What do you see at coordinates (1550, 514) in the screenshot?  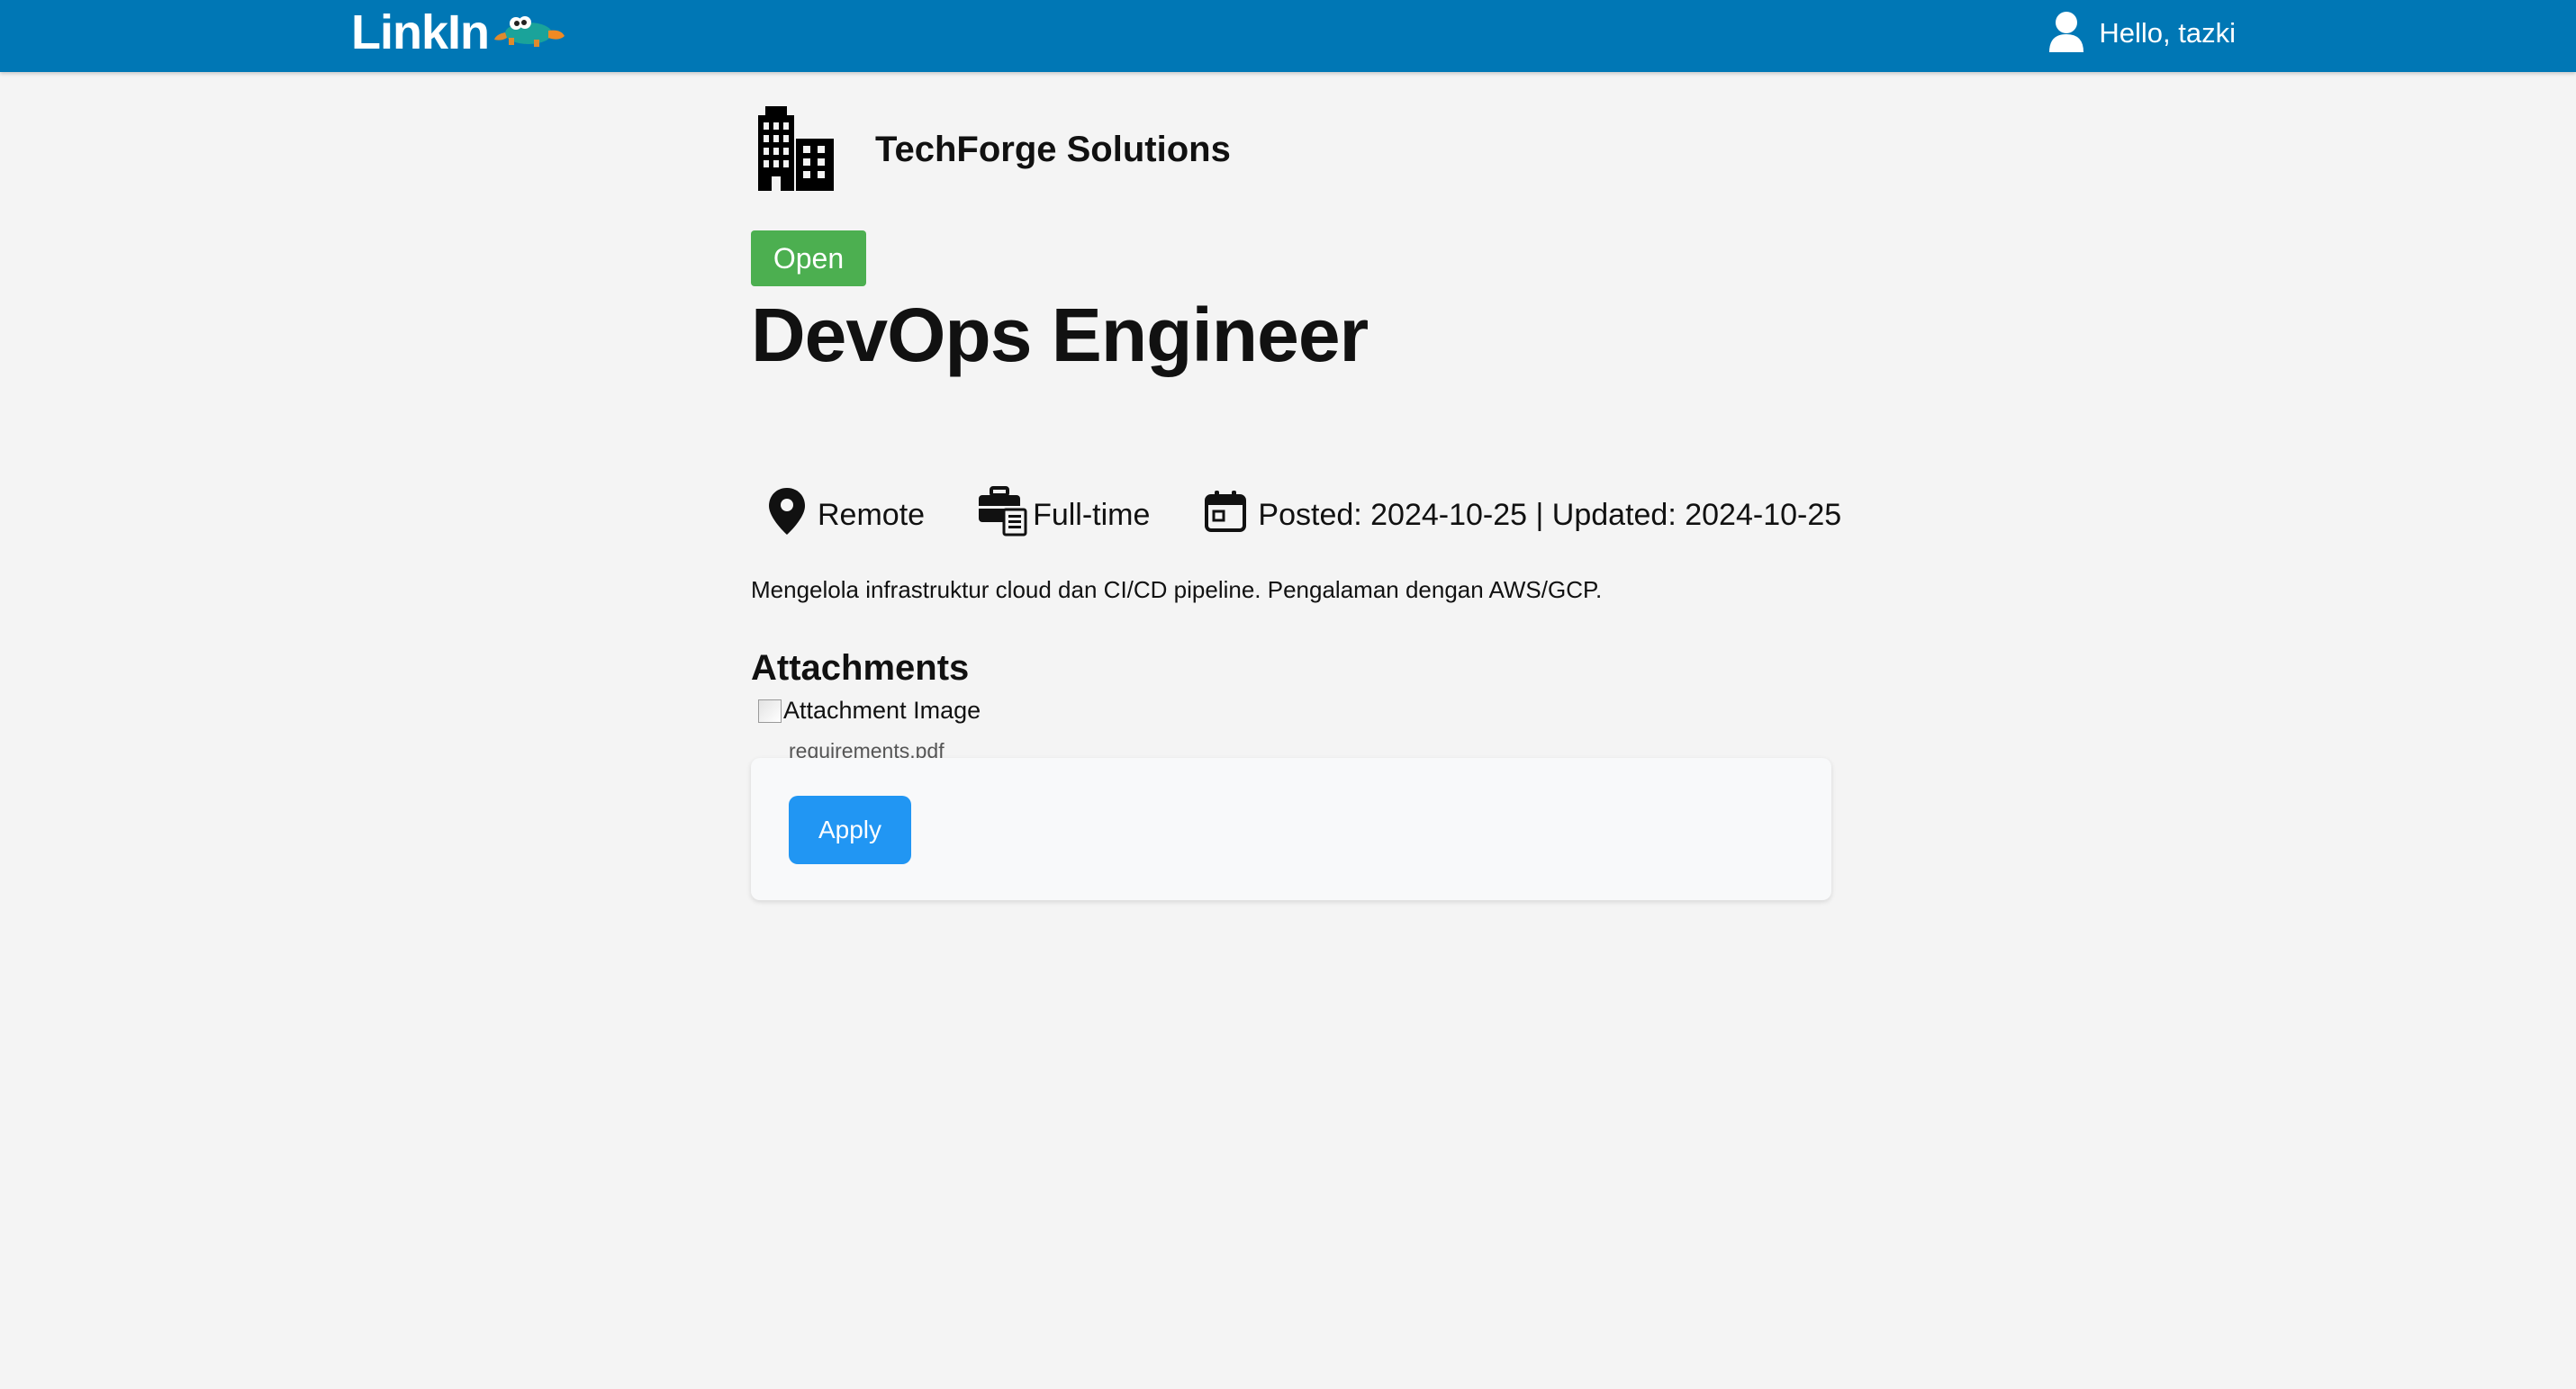 I see `dates-label: Posted: 2024-10-25 | Updated: 2024-10-25` at bounding box center [1550, 514].